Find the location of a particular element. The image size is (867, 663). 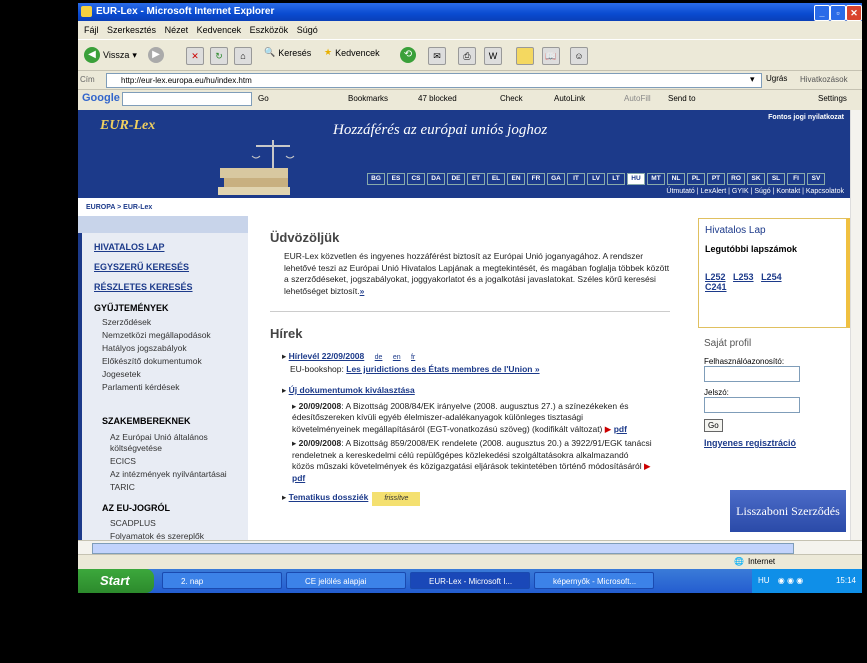

lang-ga: GA is located at coordinates (556, 179).